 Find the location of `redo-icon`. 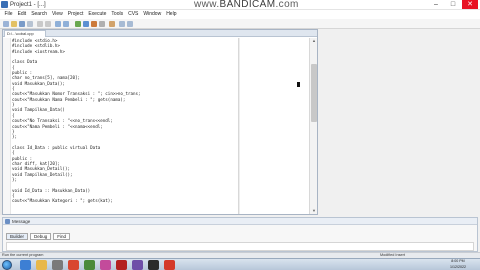

redo-icon is located at coordinates (48, 24).